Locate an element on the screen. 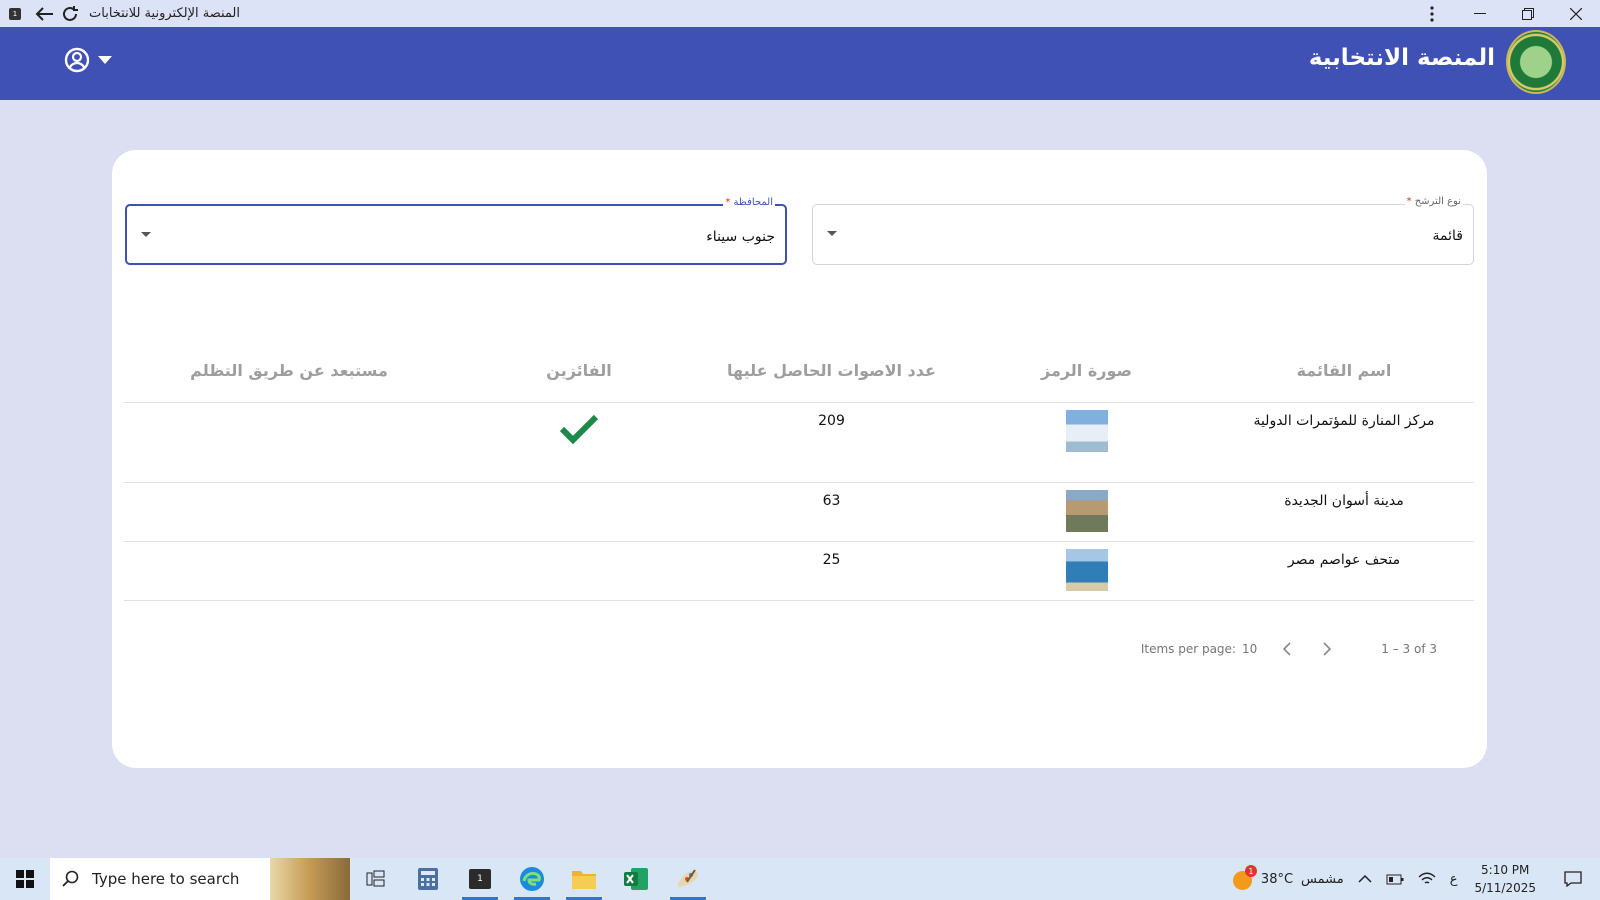 The image size is (1600, 900). close-icon is located at coordinates (1576, 13).